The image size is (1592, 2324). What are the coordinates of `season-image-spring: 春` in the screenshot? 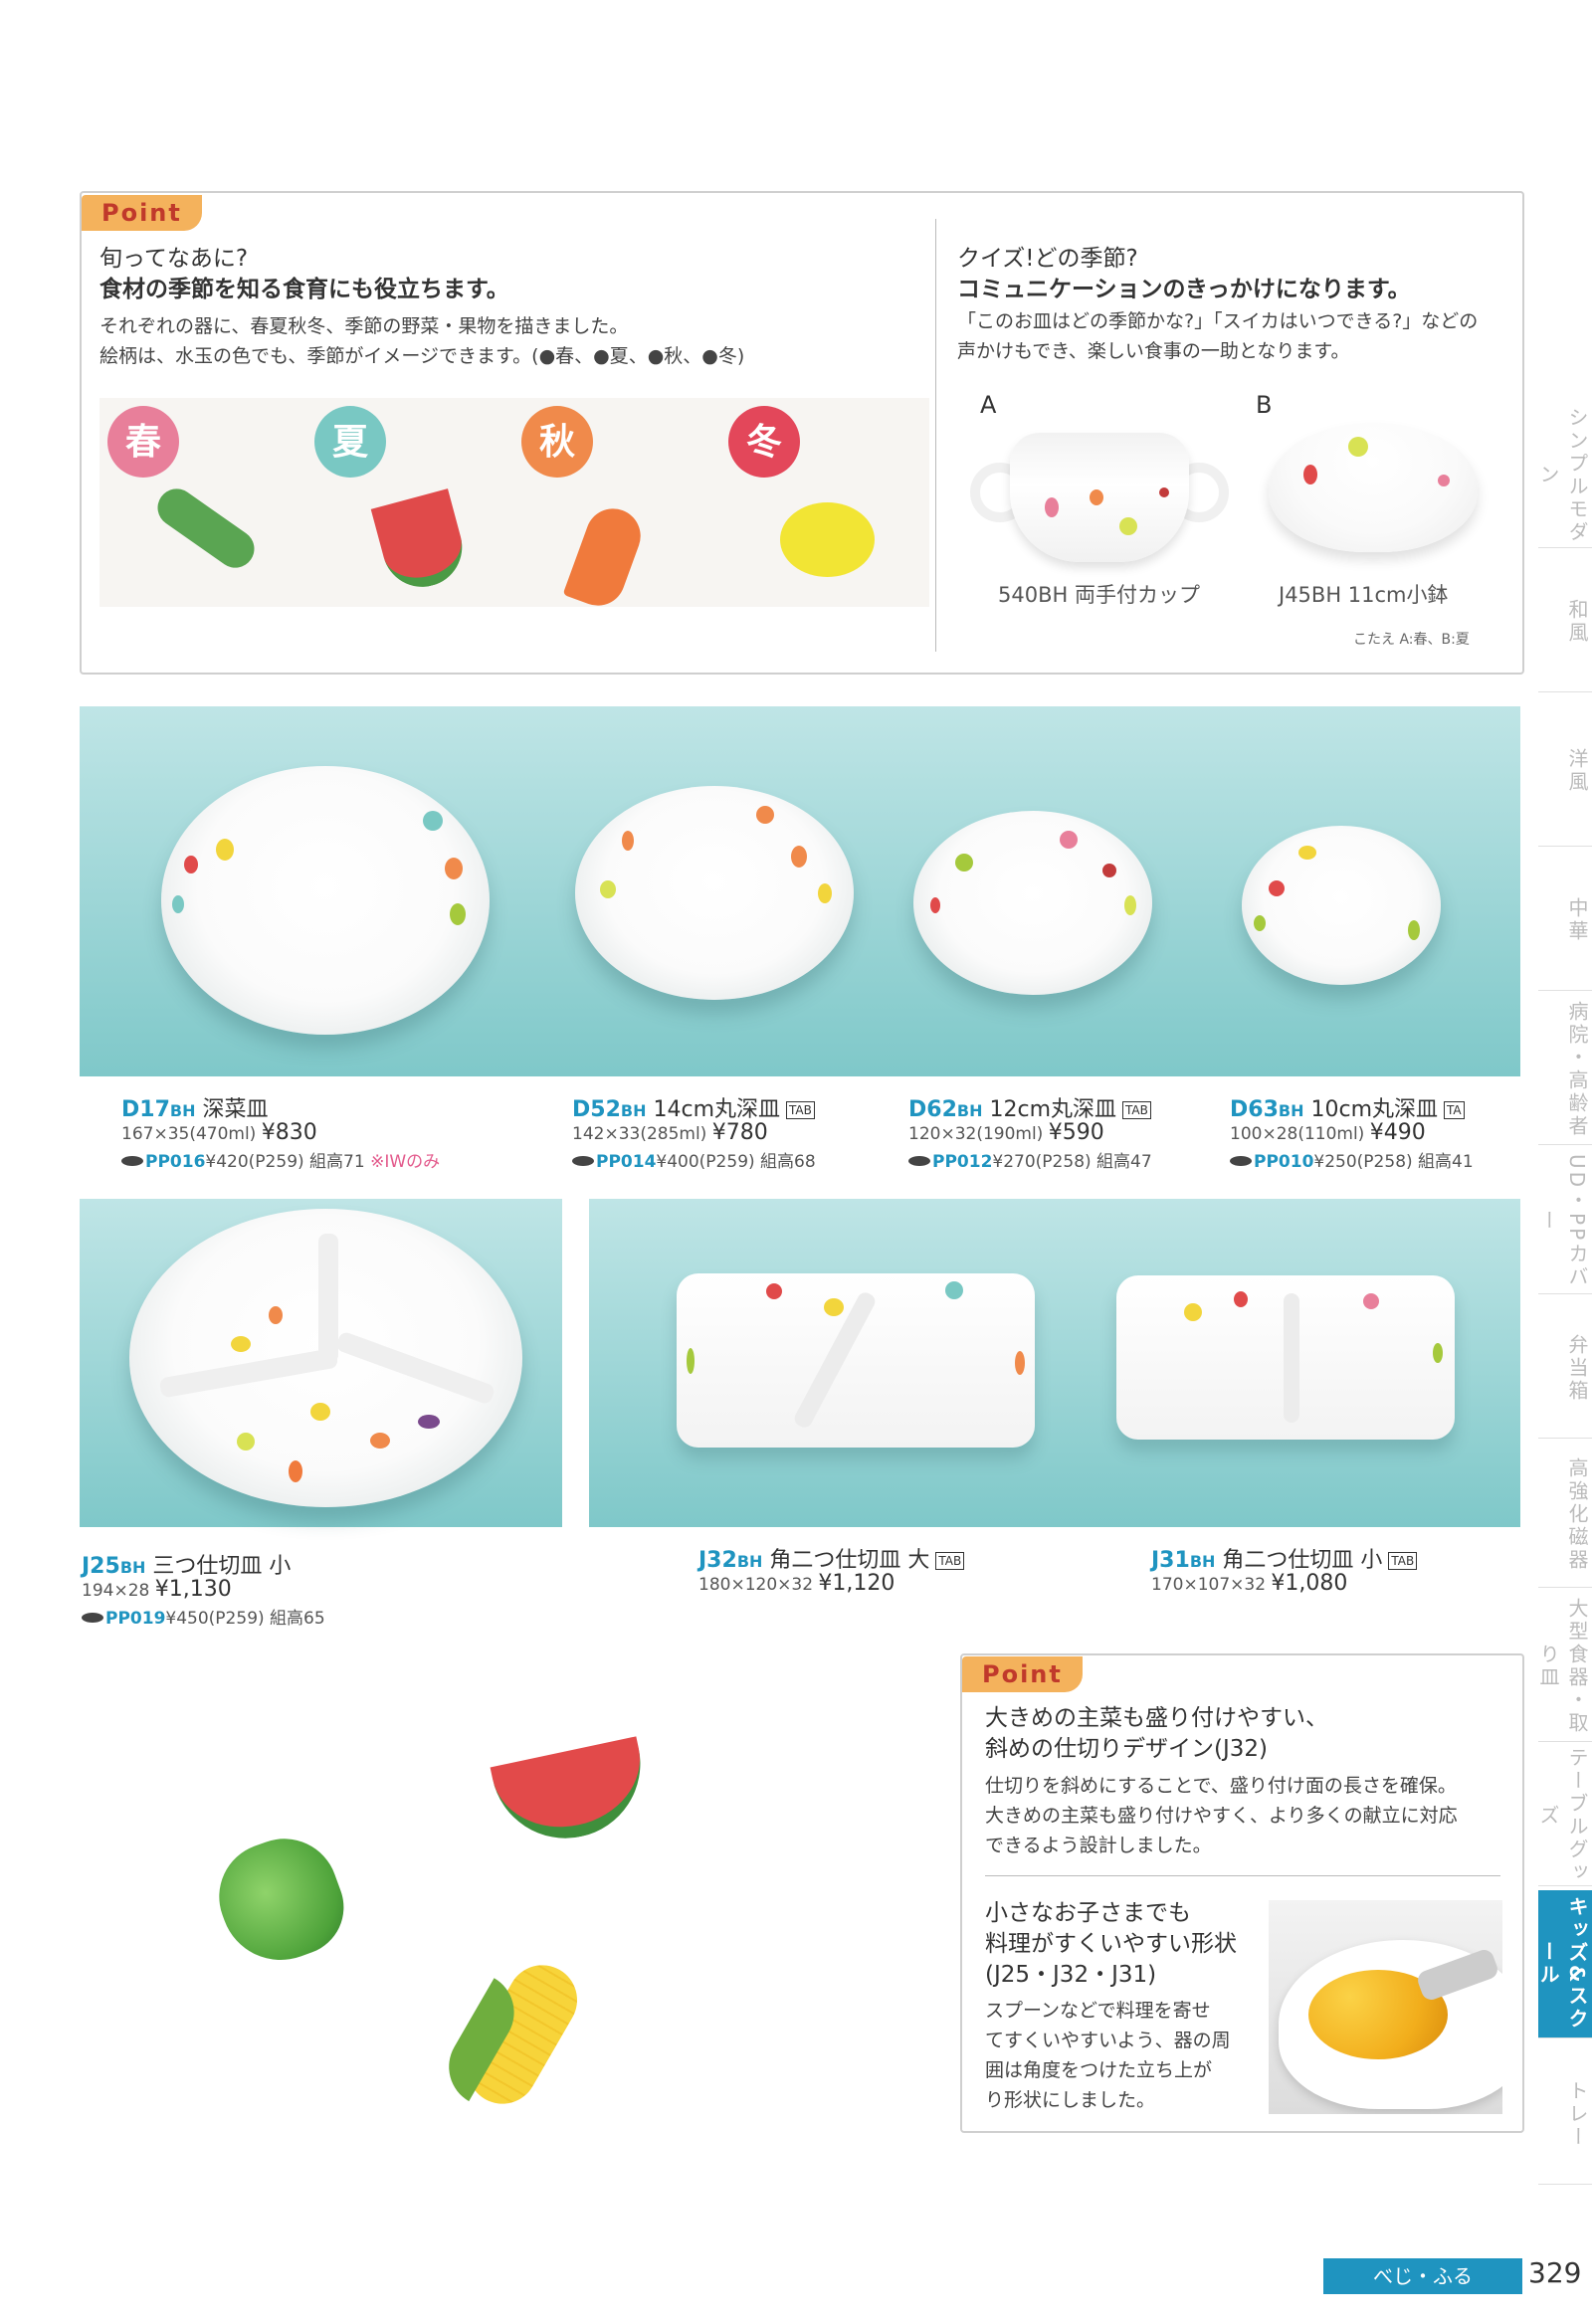 It's located at (204, 502).